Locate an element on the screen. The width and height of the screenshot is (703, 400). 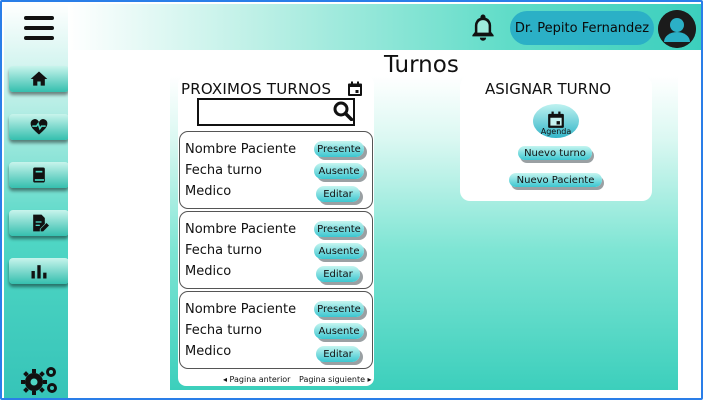
next-page-link: Pagina siguiente ▸ is located at coordinates (335, 379).